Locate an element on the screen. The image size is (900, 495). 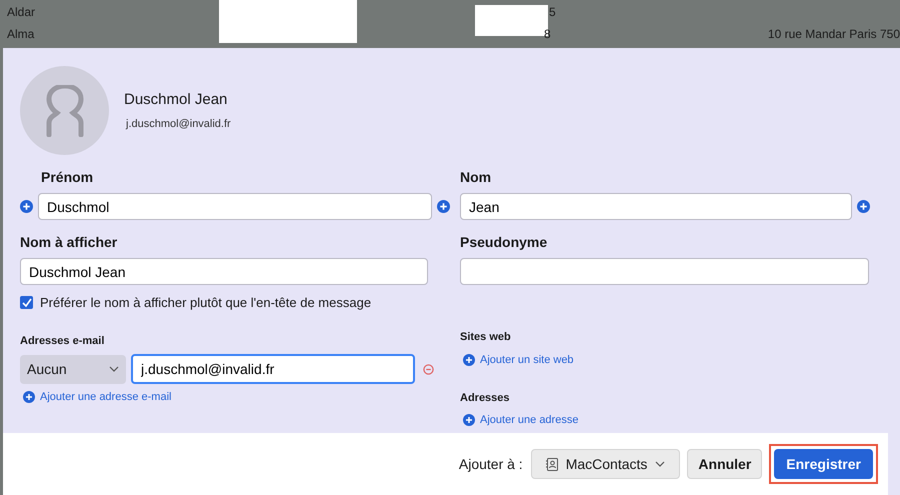
text-field: Duschmol Jean is located at coordinates (224, 271).